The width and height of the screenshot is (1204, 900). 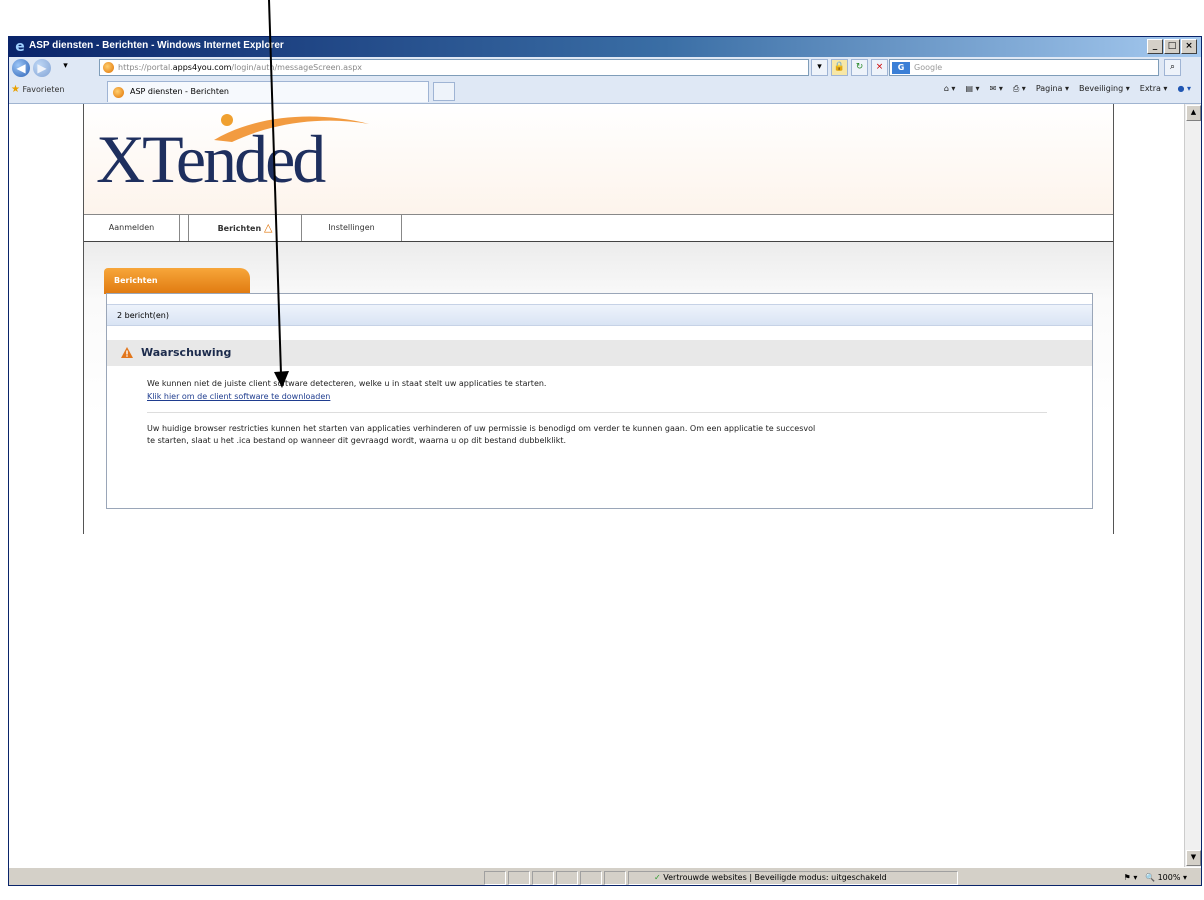 What do you see at coordinates (145, 67) in the screenshot?
I see `url-prefix: https://portal.` at bounding box center [145, 67].